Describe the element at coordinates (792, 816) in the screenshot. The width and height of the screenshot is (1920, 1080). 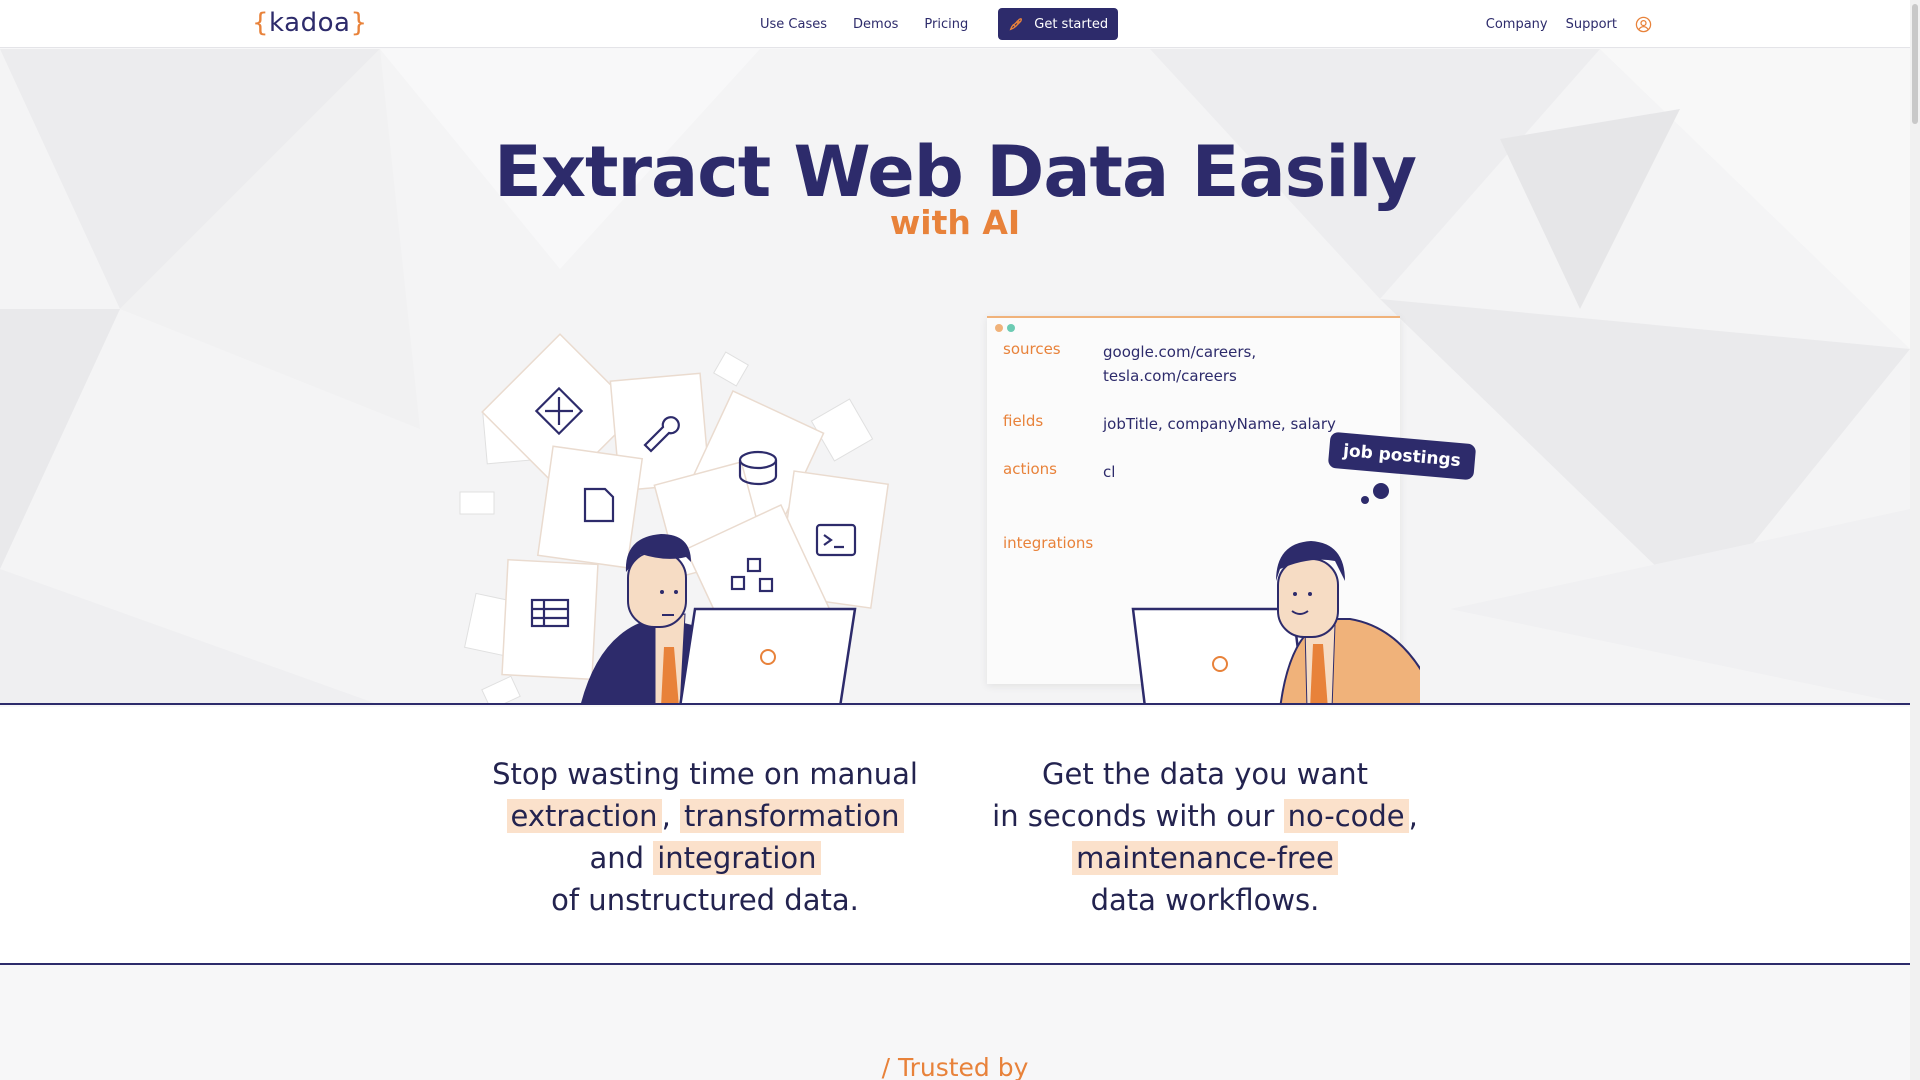
I see `highlight-transformation: transformation` at that location.